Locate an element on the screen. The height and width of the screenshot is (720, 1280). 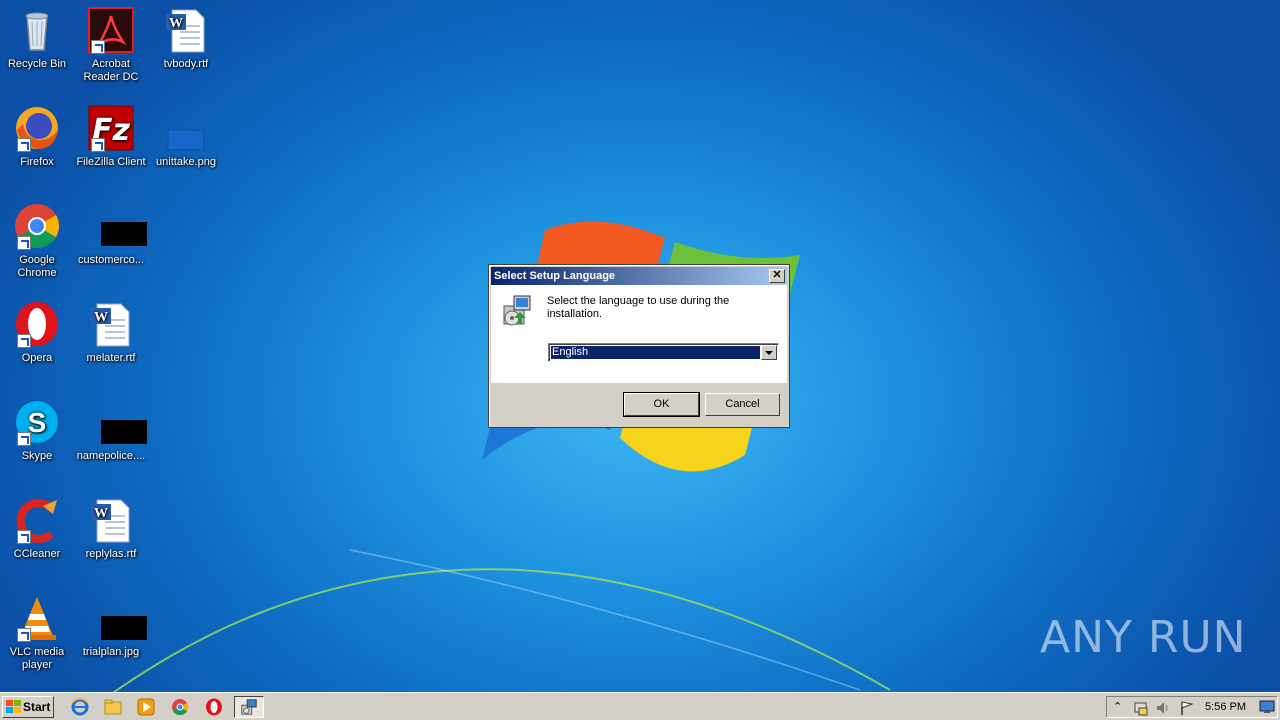
clock: 5:56 PM is located at coordinates (1225, 707).